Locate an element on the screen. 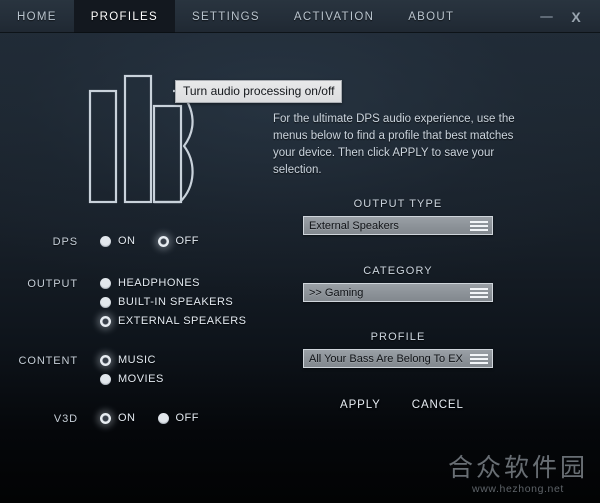 Image resolution: width=600 pixels, height=503 pixels. control-options-dps: ON OFF is located at coordinates (149, 241).